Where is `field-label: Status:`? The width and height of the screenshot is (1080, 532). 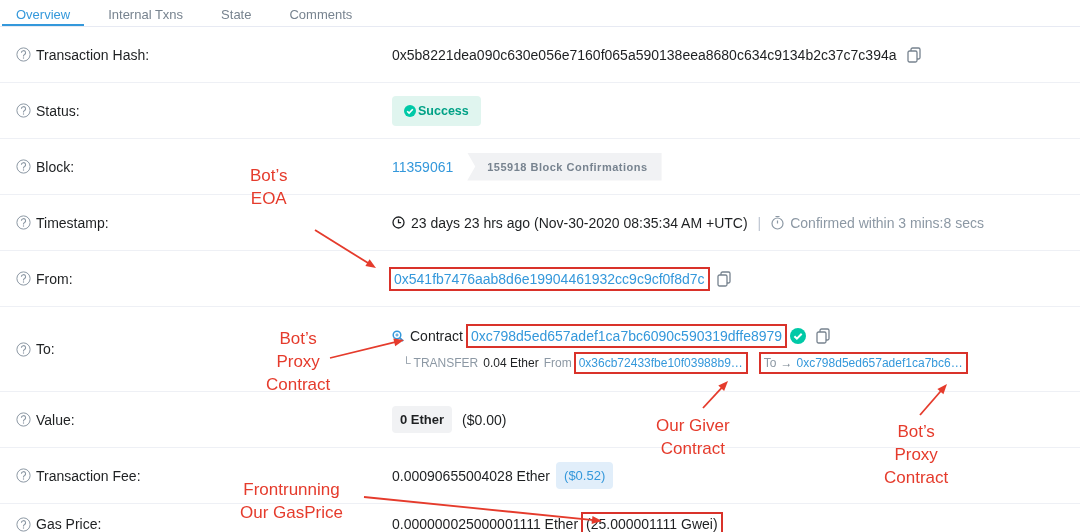 field-label: Status: is located at coordinates (58, 110).